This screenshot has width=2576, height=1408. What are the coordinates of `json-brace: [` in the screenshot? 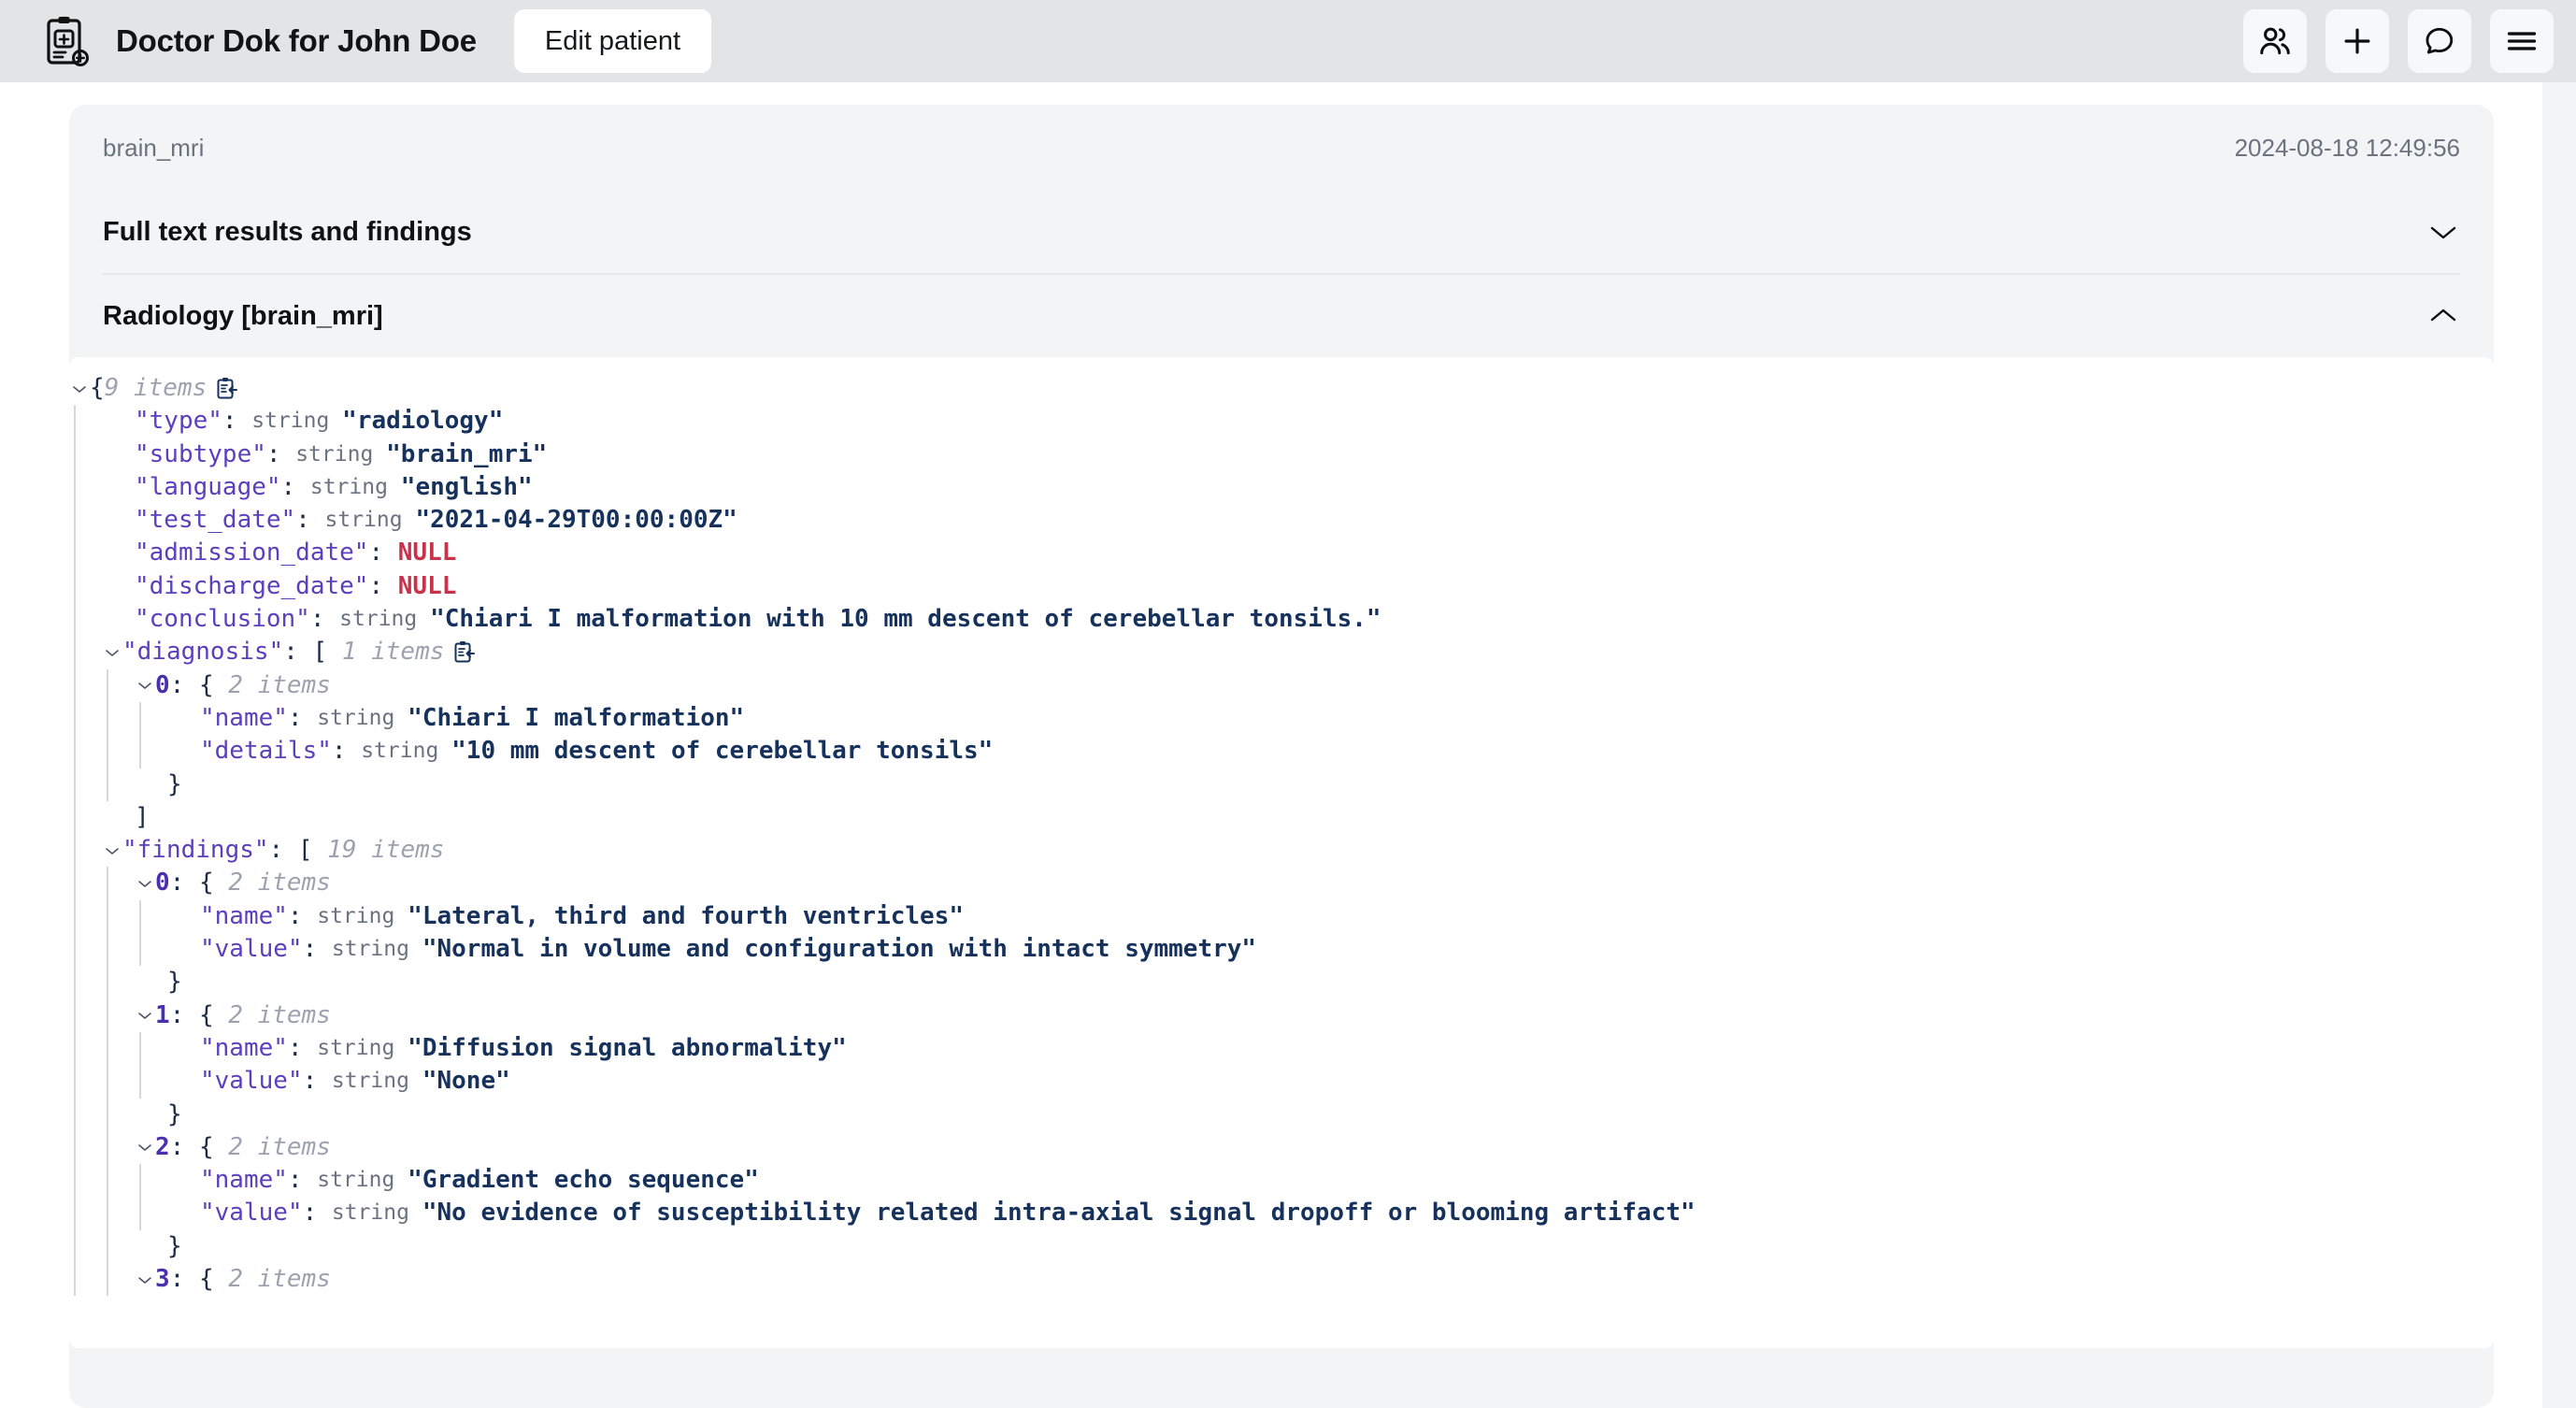 It's located at (312, 850).